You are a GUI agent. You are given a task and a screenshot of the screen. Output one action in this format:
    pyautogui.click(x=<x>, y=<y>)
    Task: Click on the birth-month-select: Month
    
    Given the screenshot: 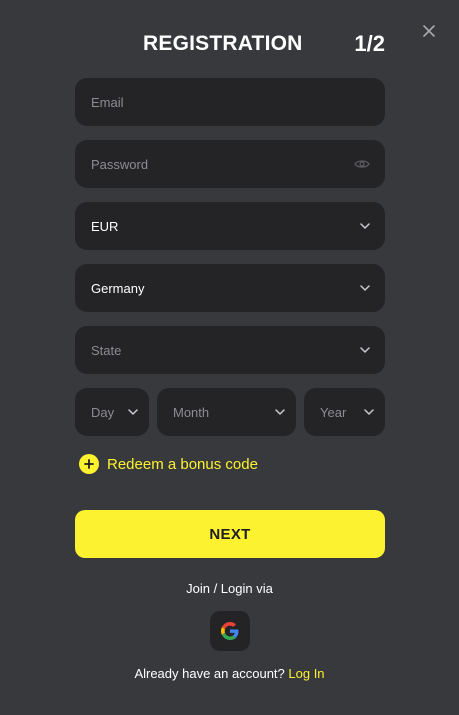 What is the action you would take?
    pyautogui.click(x=226, y=412)
    